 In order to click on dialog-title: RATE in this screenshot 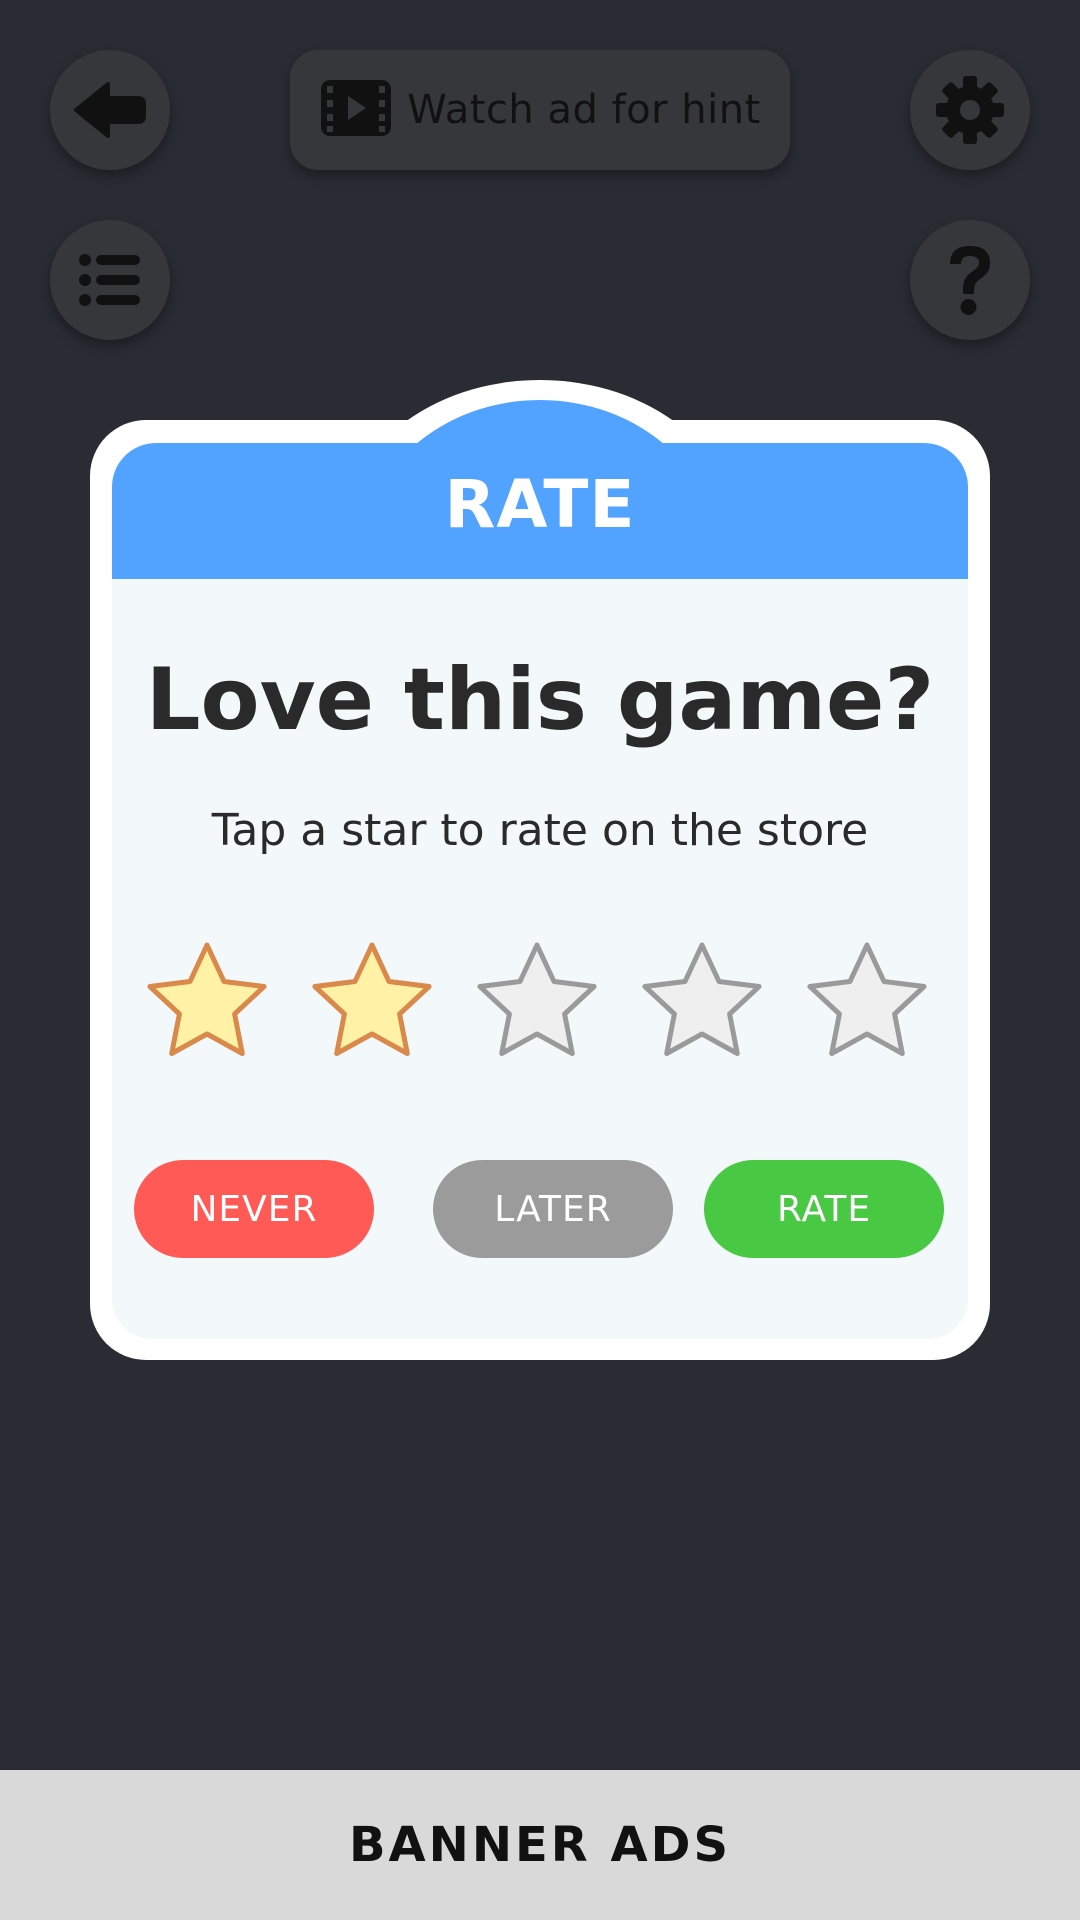, I will do `click(540, 504)`.